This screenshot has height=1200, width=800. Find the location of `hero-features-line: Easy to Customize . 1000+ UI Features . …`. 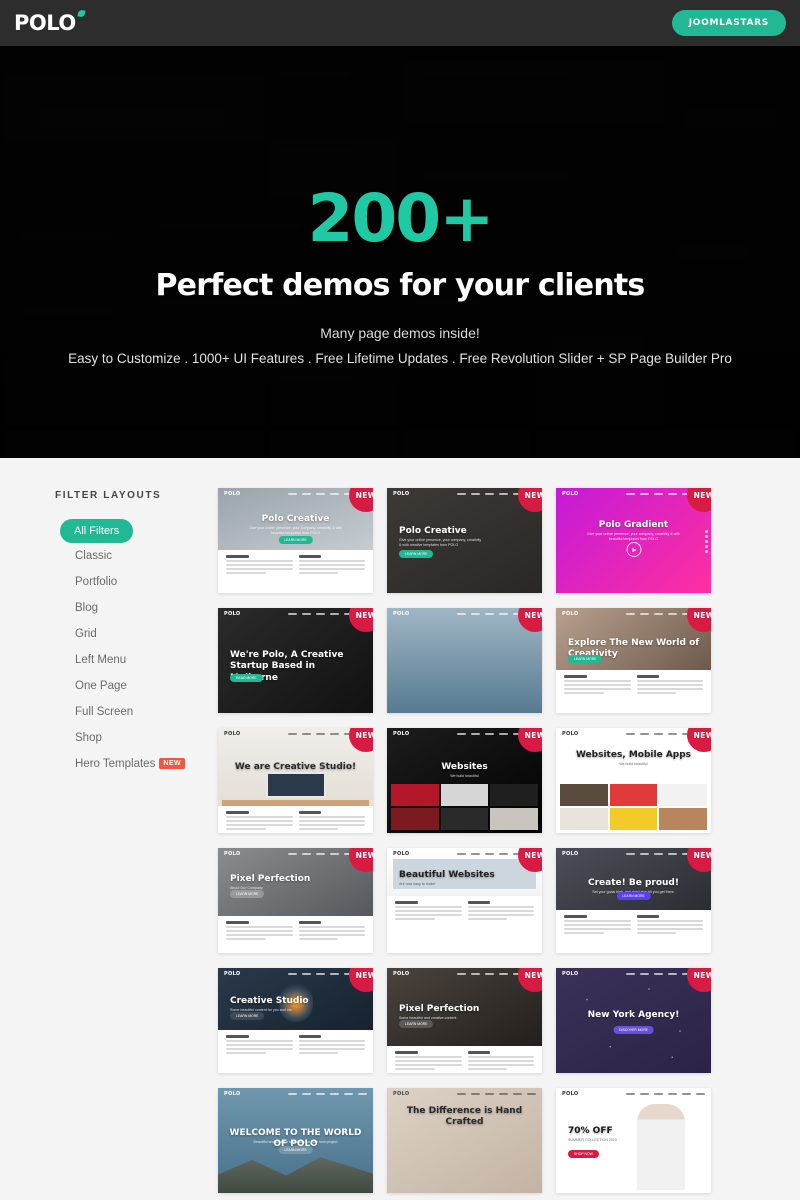

hero-features-line: Easy to Customize . 1000+ UI Features . … is located at coordinates (400, 358).